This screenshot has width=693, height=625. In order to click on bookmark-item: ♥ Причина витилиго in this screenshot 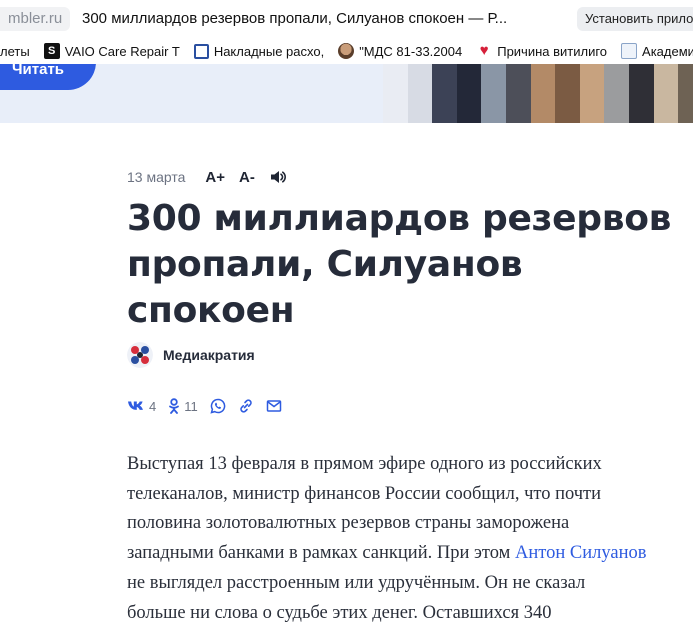, I will do `click(541, 51)`.